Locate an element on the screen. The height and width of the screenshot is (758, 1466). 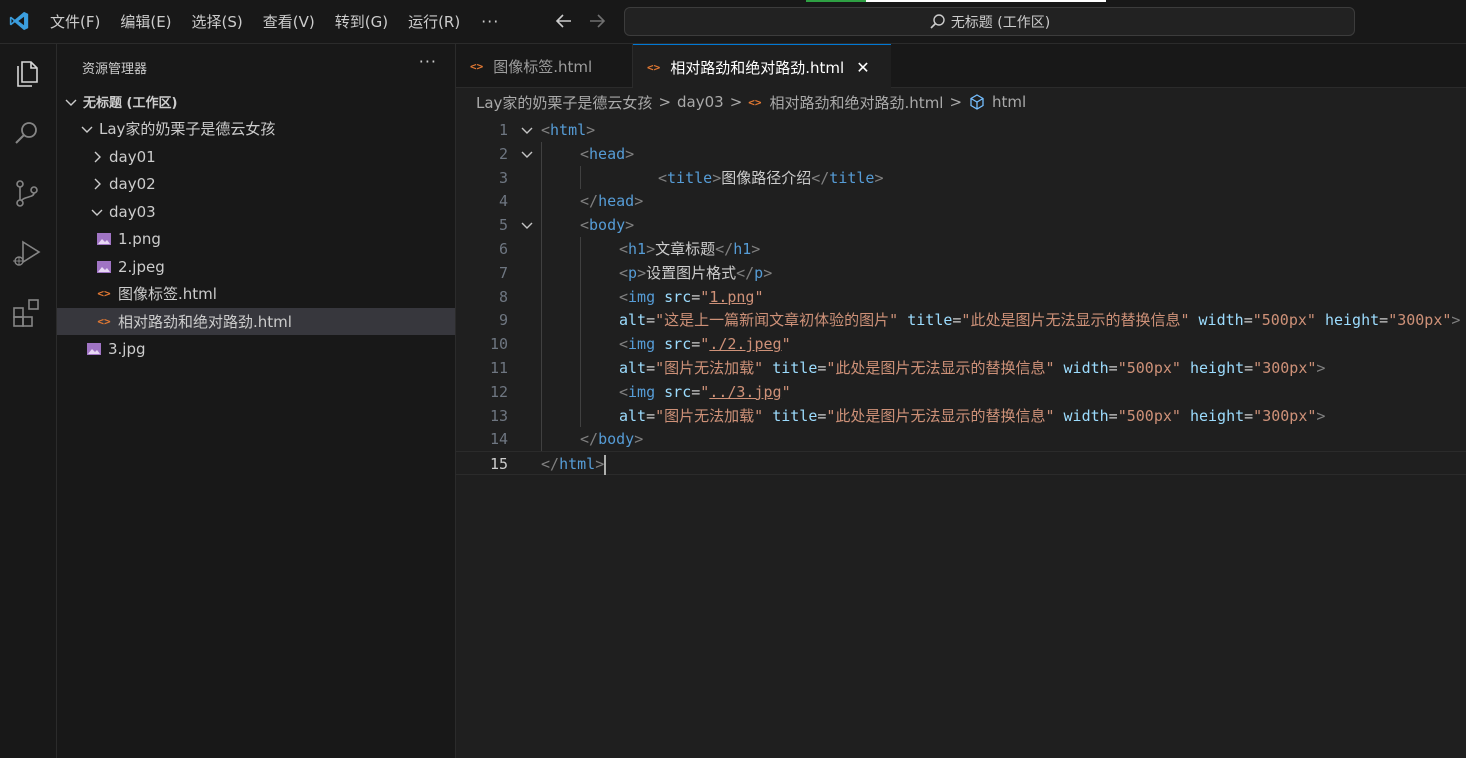
run-debug-icon is located at coordinates (27, 253).